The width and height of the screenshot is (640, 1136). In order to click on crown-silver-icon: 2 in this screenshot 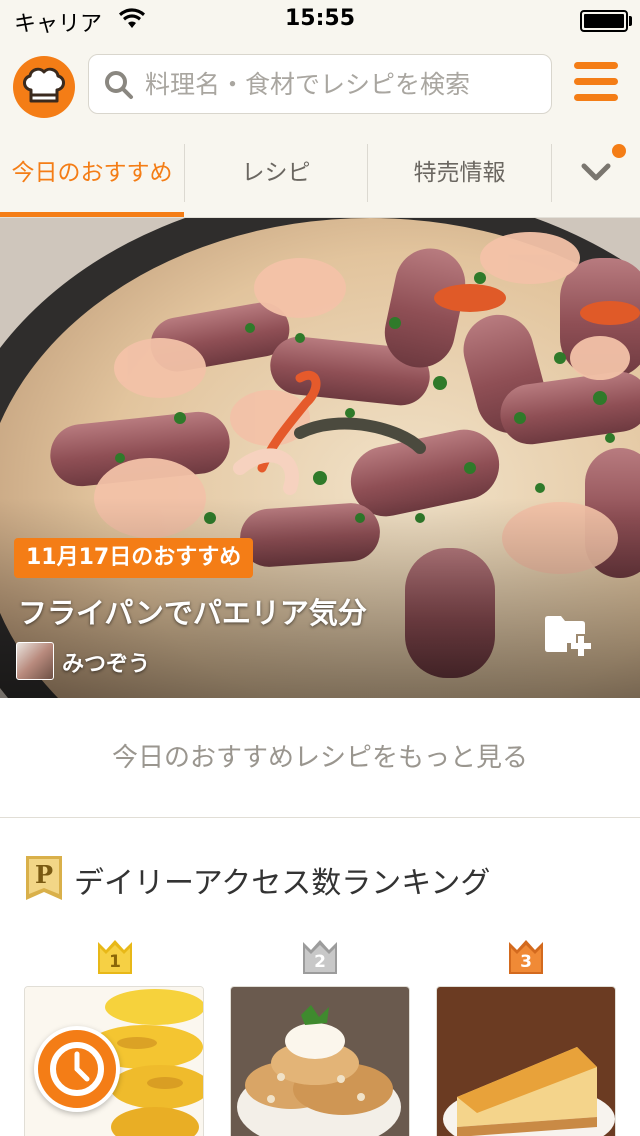, I will do `click(320, 957)`.